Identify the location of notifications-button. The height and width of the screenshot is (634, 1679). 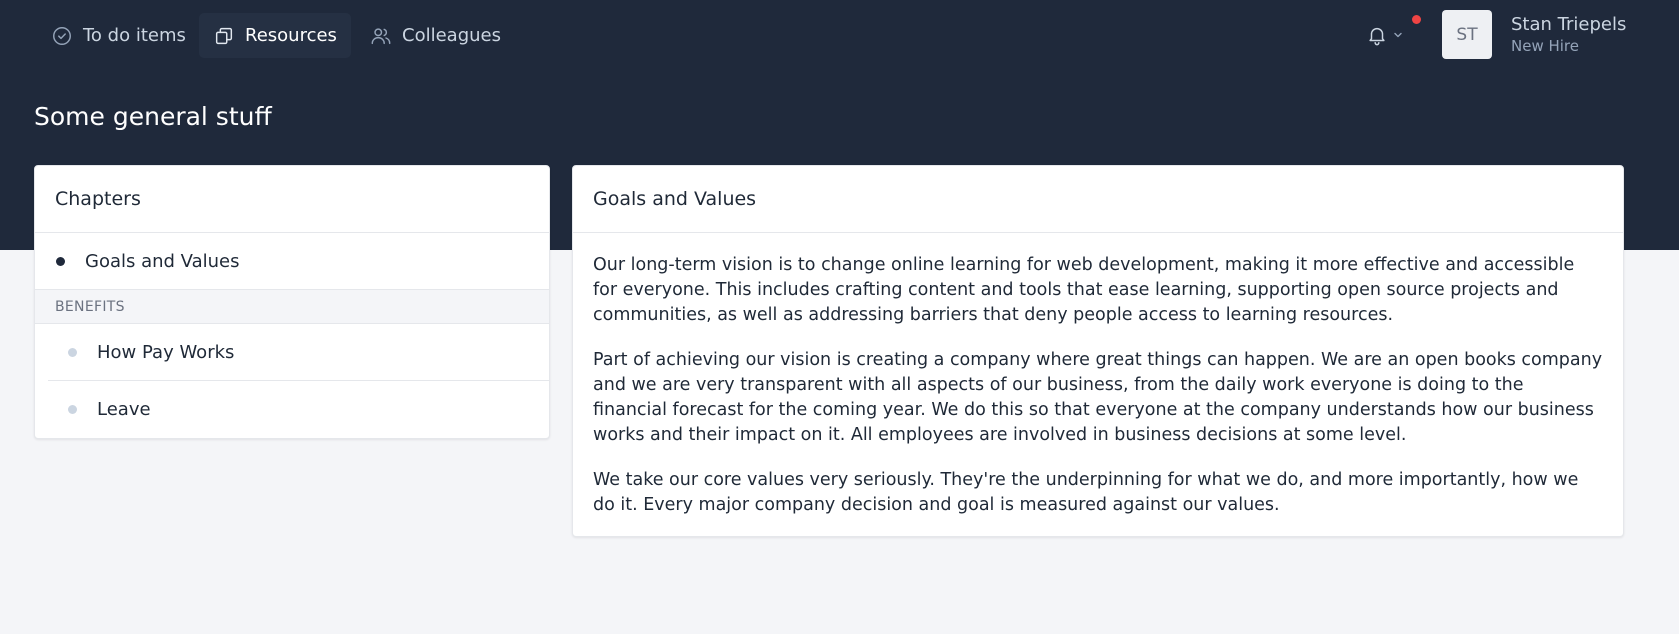
(1393, 31).